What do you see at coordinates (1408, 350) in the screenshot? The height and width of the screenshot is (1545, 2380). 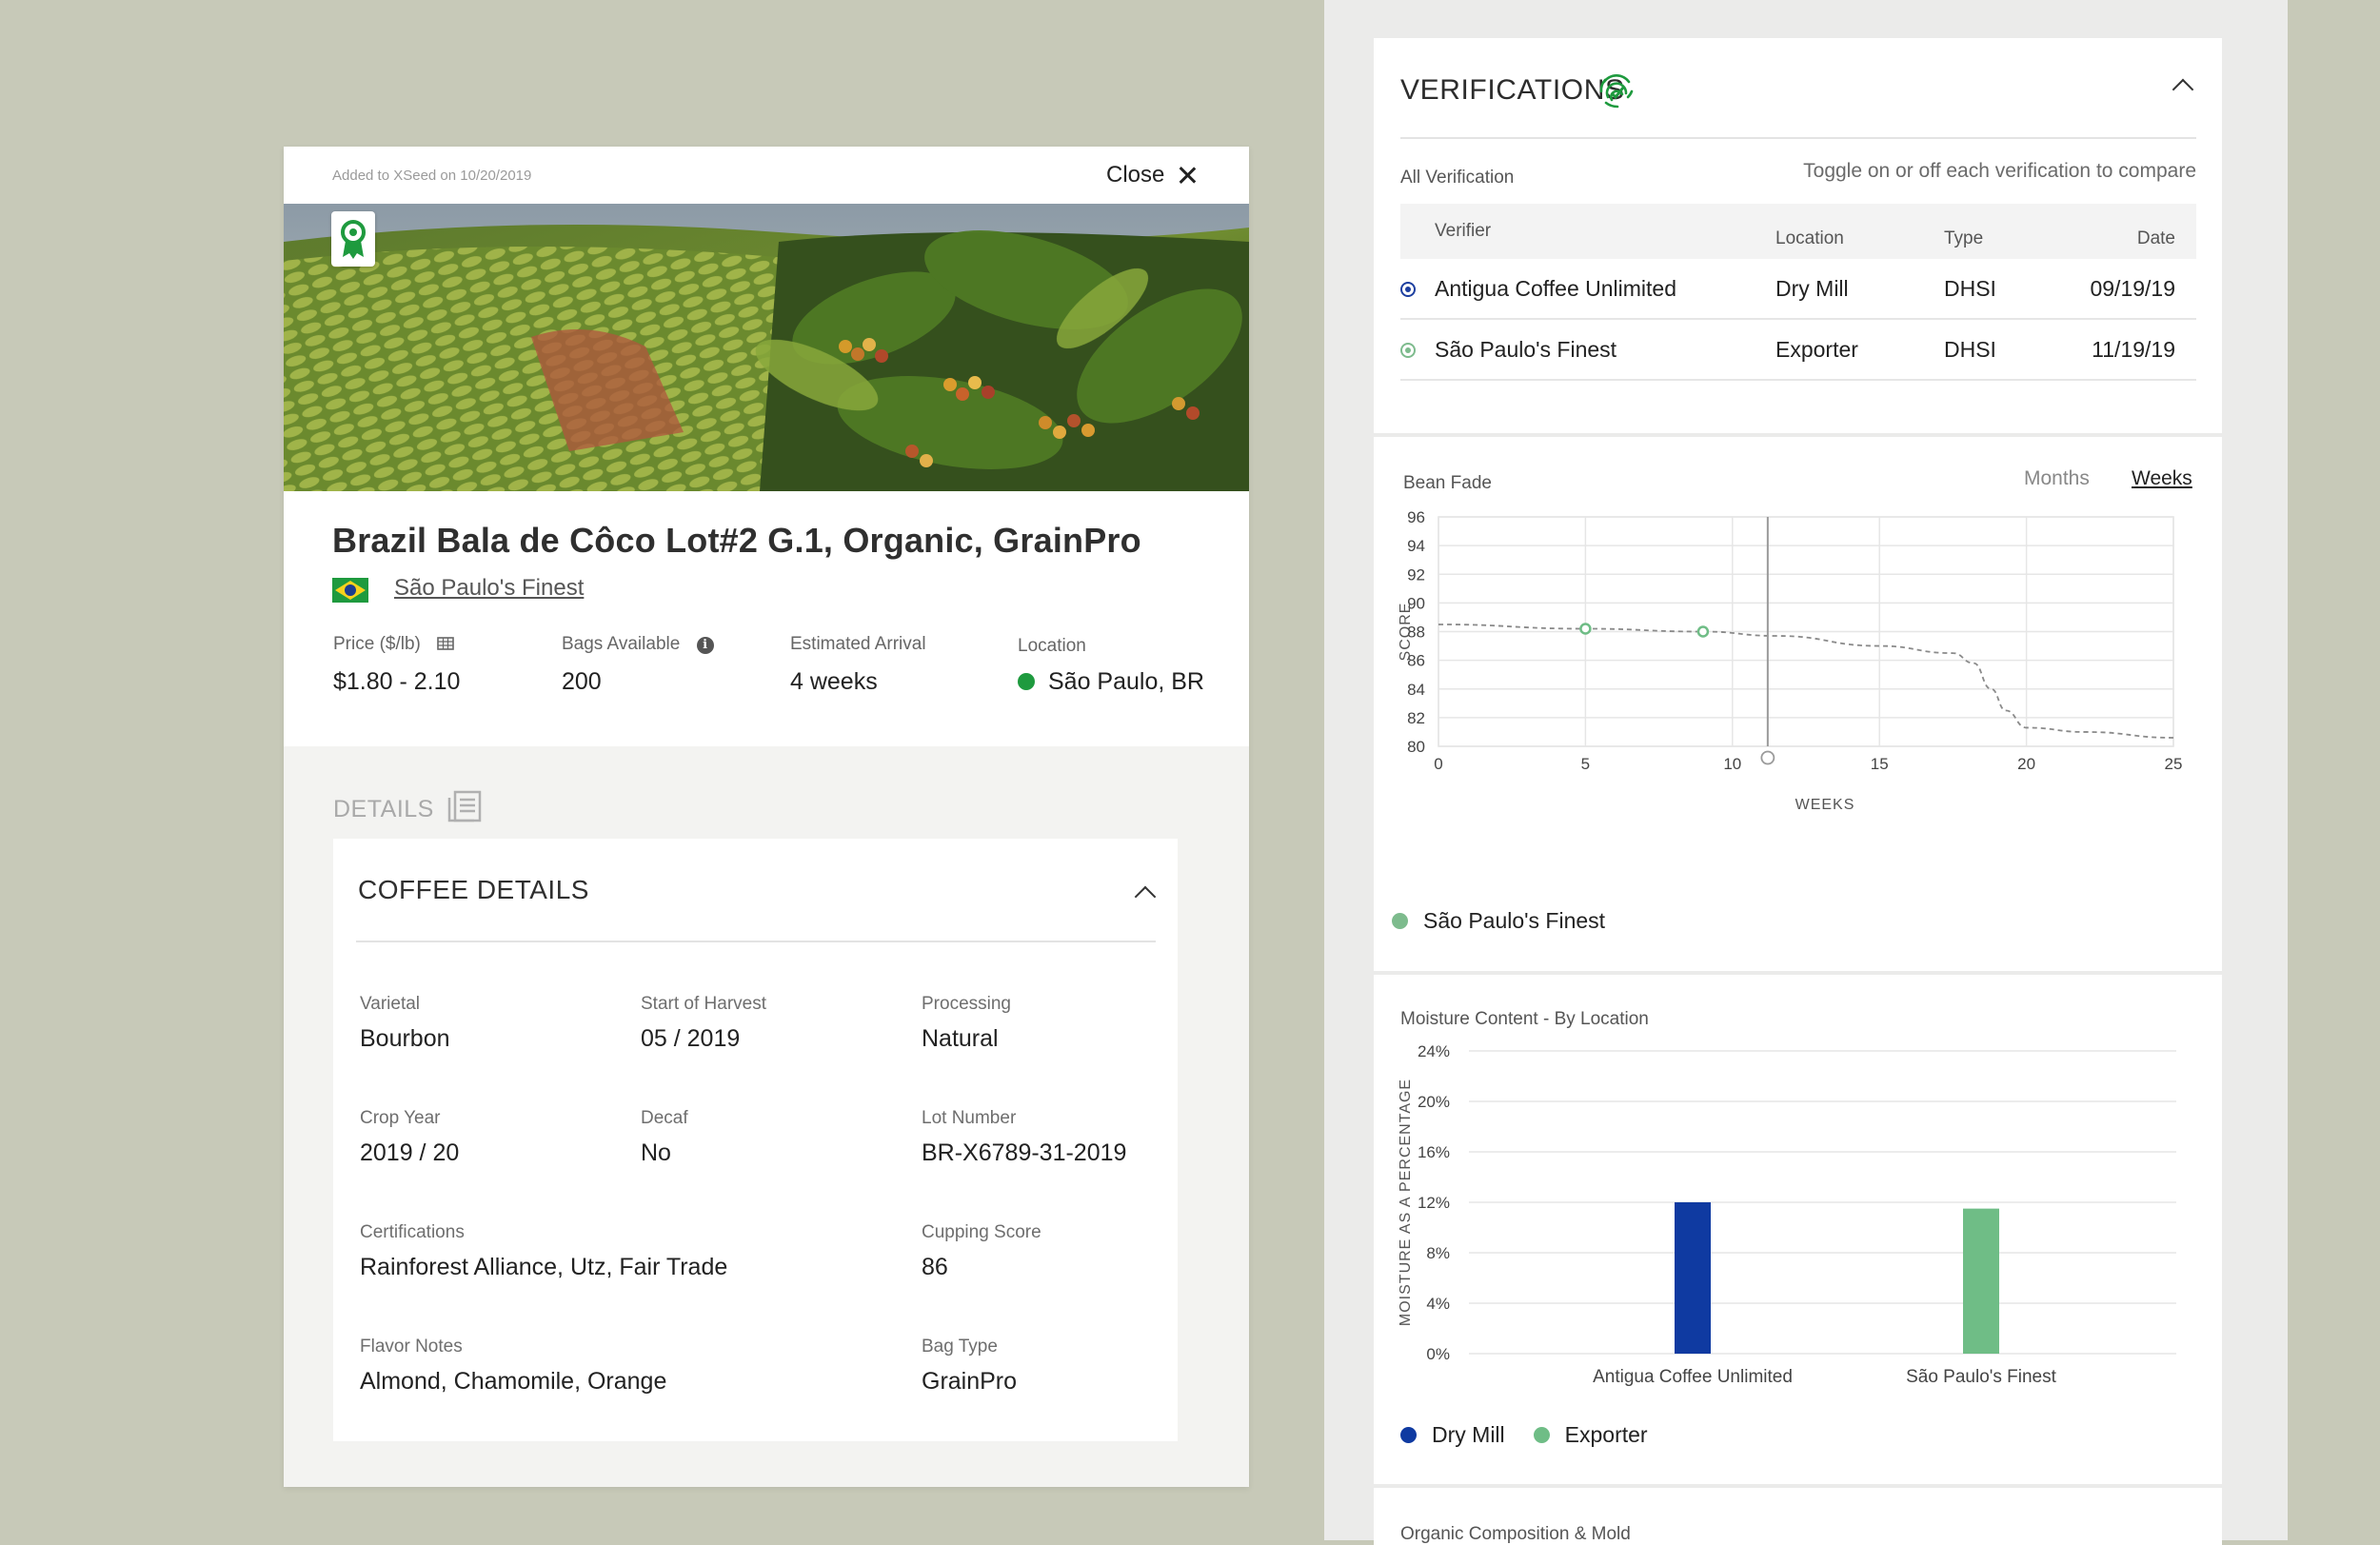 I see `radio-button` at bounding box center [1408, 350].